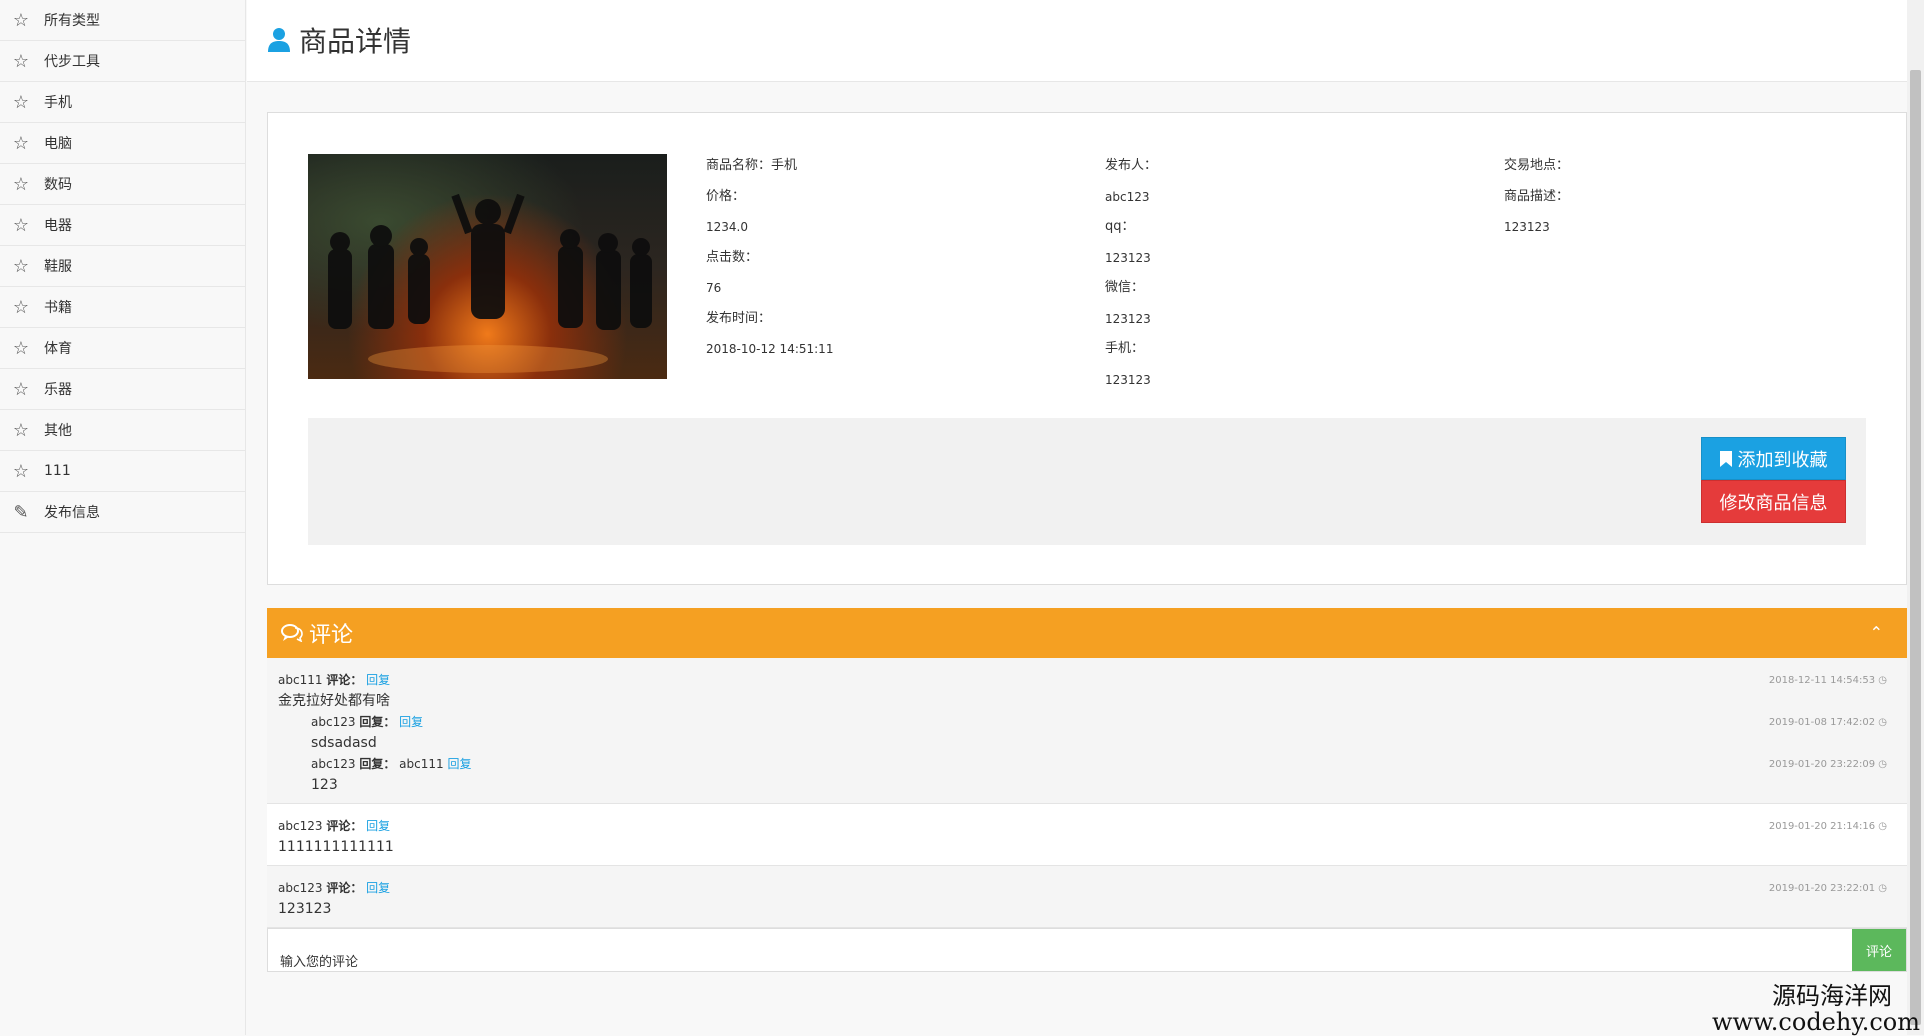  Describe the element at coordinates (58, 185) in the screenshot. I see `sidebar-item-label: 数码` at that location.